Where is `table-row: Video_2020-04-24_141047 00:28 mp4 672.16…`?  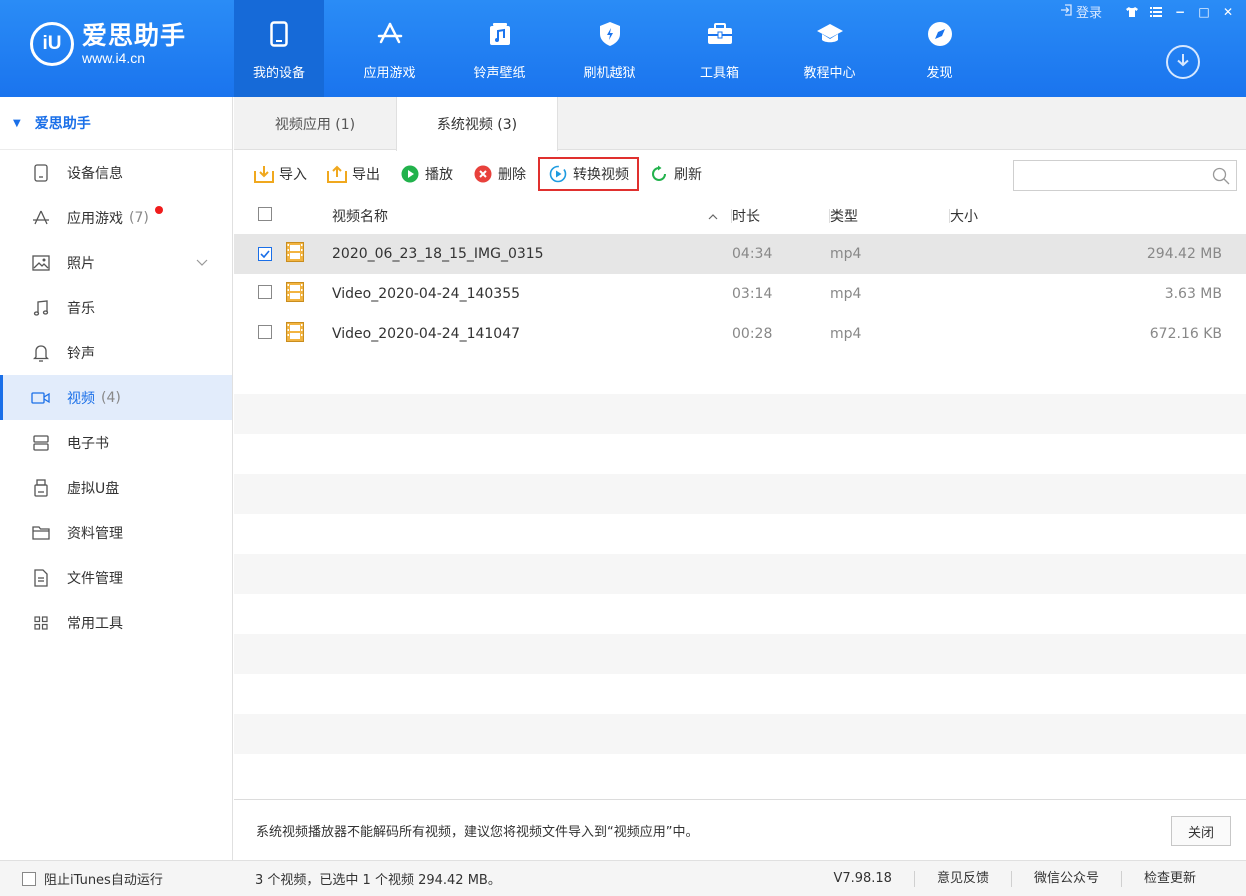
table-row: Video_2020-04-24_141047 00:28 mp4 672.16… is located at coordinates (740, 334).